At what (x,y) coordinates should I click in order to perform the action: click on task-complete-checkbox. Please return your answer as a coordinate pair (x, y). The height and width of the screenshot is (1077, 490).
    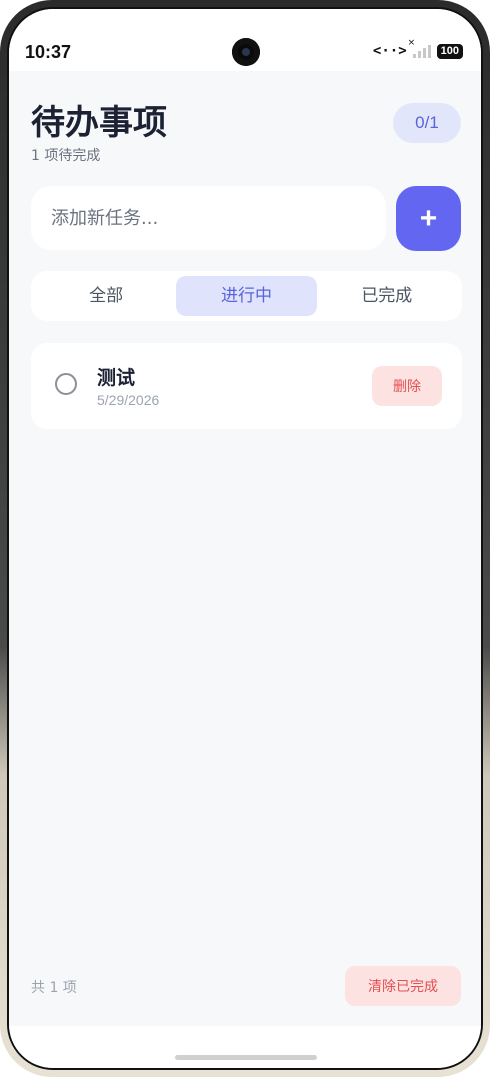
    Looking at the image, I should click on (66, 384).